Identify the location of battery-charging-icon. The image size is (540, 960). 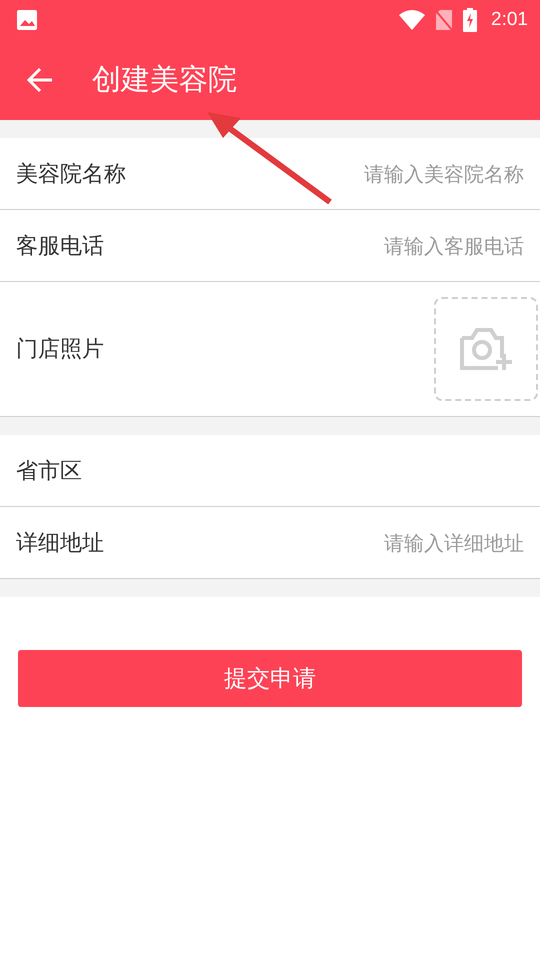
(470, 20).